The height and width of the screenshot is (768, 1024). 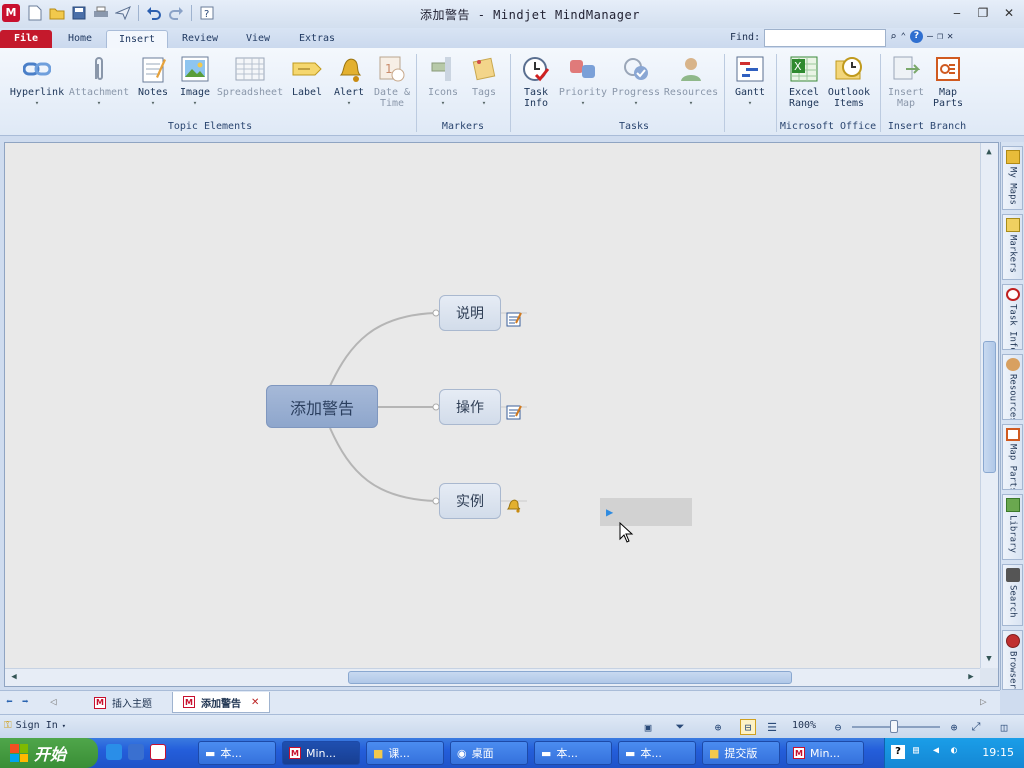 What do you see at coordinates (1012, 387) in the screenshot?
I see `side-tab-resources: Resources` at bounding box center [1012, 387].